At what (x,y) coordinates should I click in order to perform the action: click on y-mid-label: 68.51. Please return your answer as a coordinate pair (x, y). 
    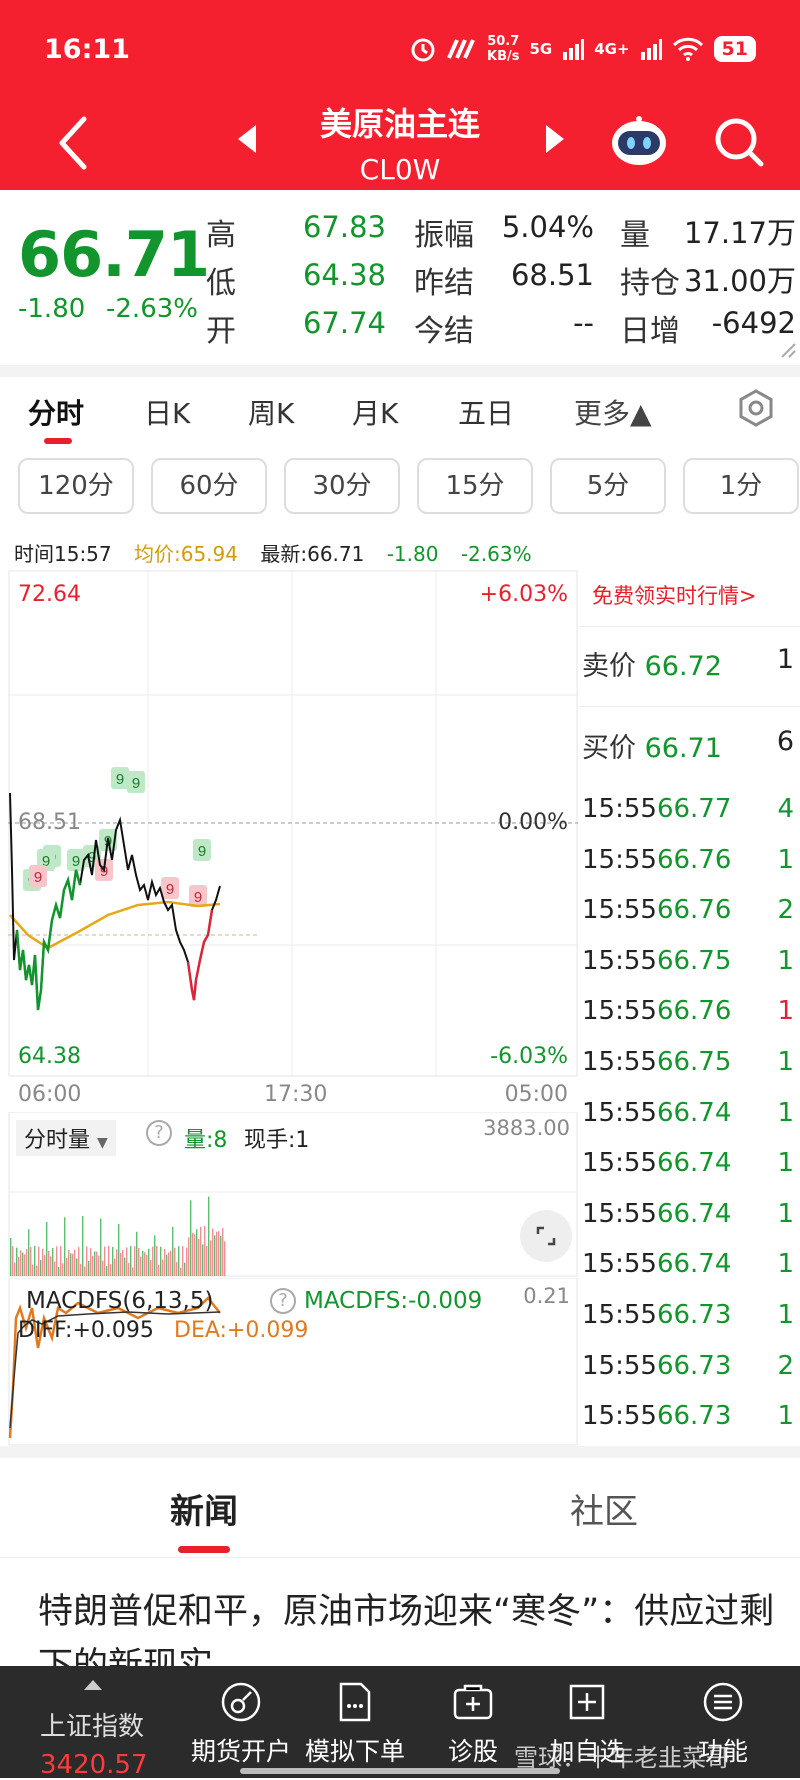
    Looking at the image, I should click on (49, 822).